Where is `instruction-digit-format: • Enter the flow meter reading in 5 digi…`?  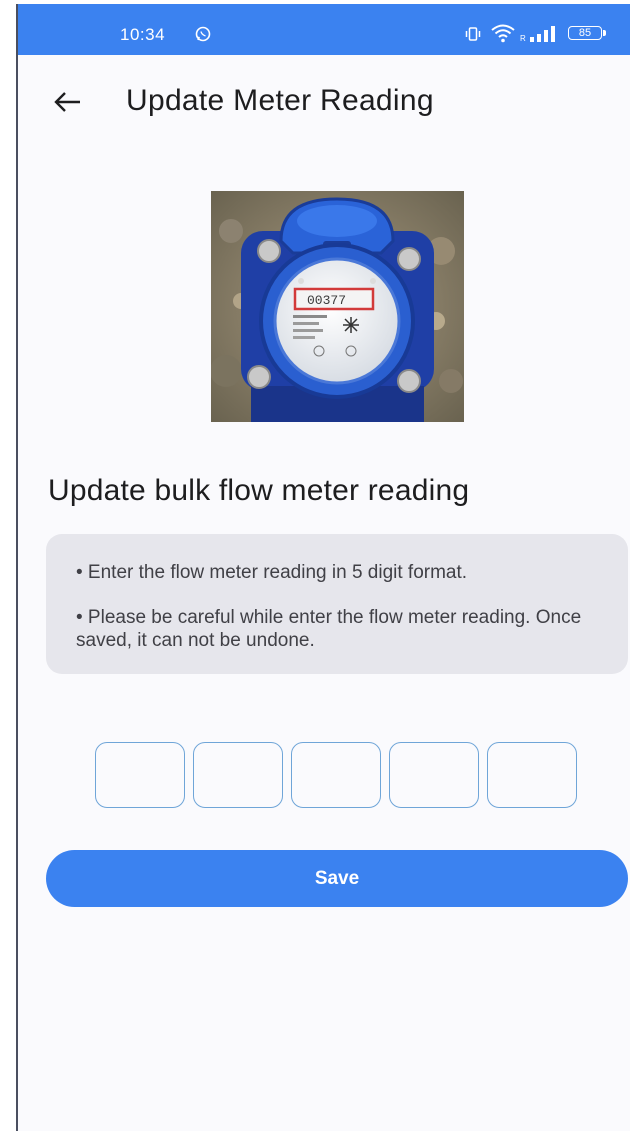 instruction-digit-format: • Enter the flow meter reading in 5 digi… is located at coordinates (272, 572).